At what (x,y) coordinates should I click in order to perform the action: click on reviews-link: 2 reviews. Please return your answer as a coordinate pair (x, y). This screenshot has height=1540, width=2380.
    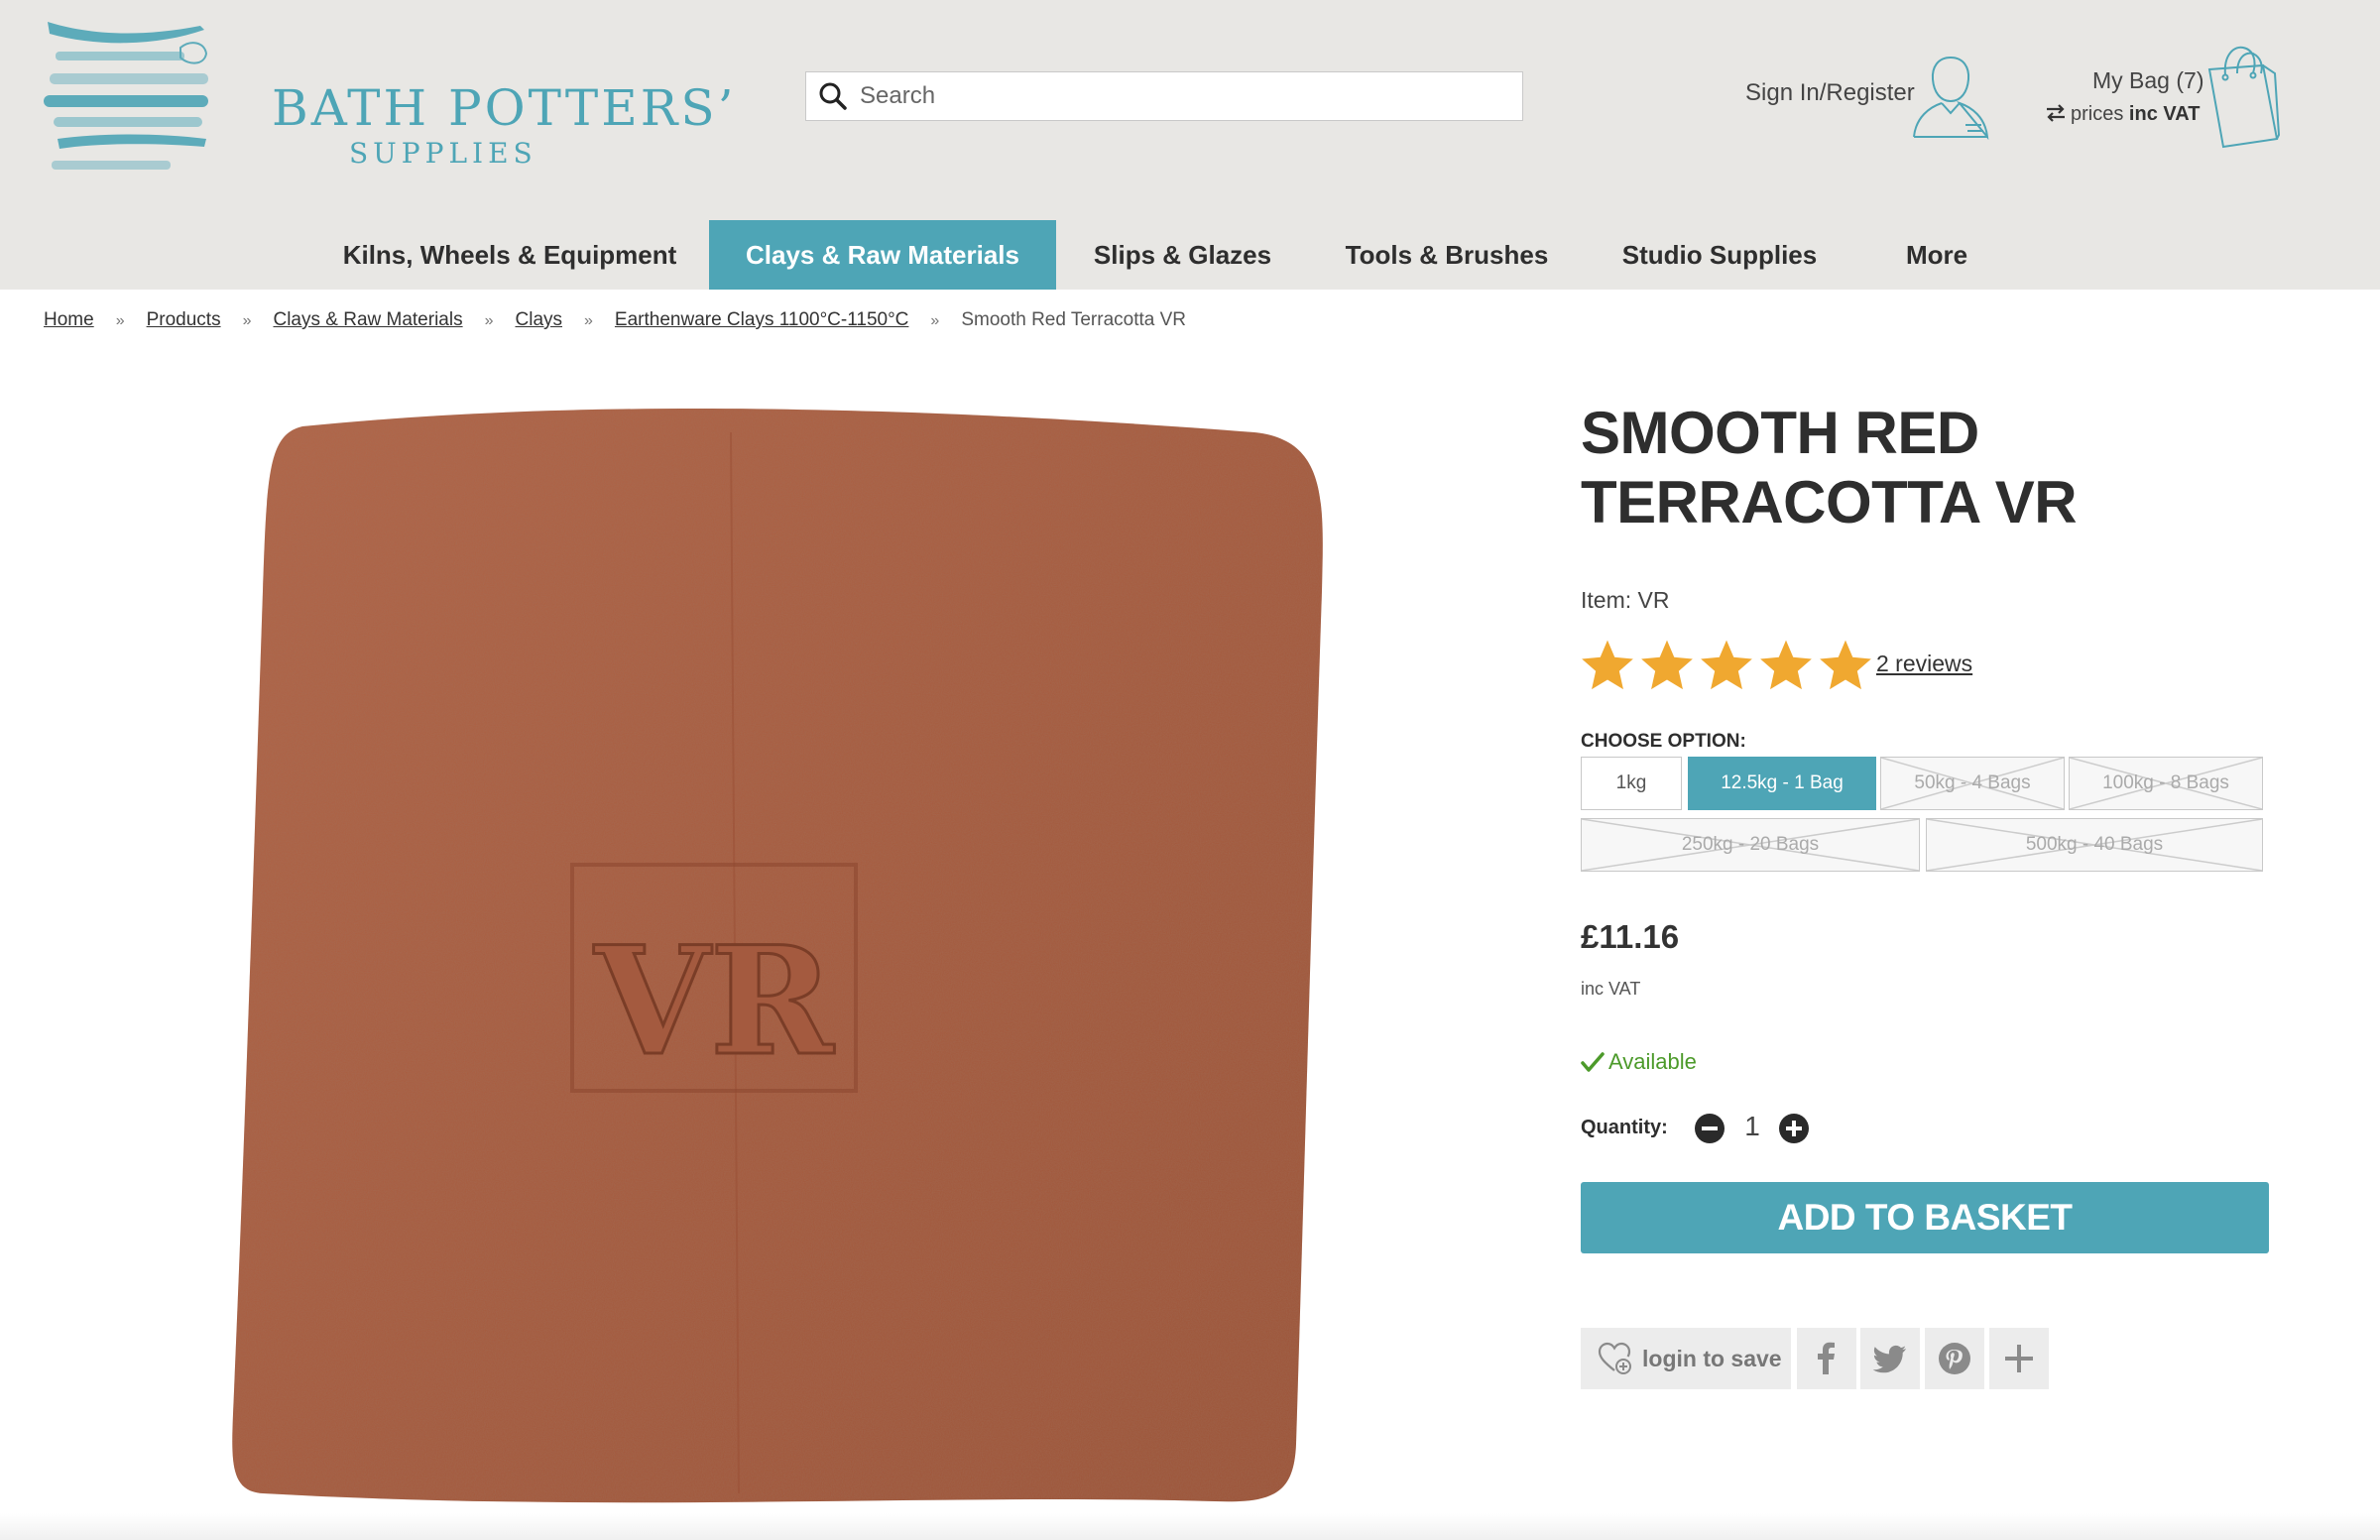
    Looking at the image, I should click on (1924, 664).